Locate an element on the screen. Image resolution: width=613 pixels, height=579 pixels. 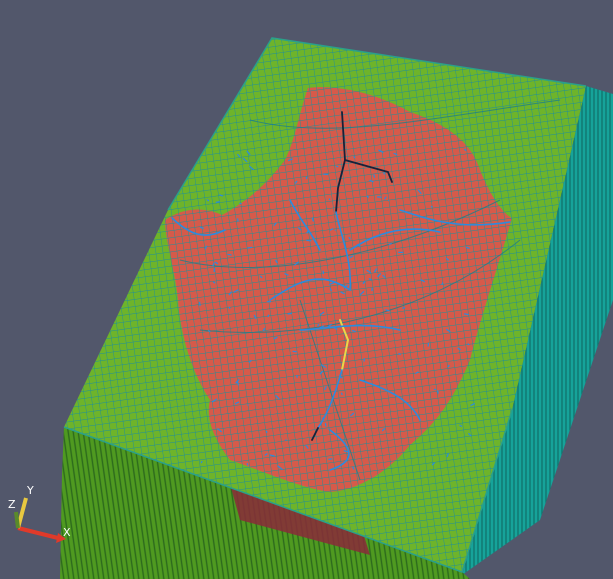
orientation-axes: X Y Z is located at coordinates (39, 513).